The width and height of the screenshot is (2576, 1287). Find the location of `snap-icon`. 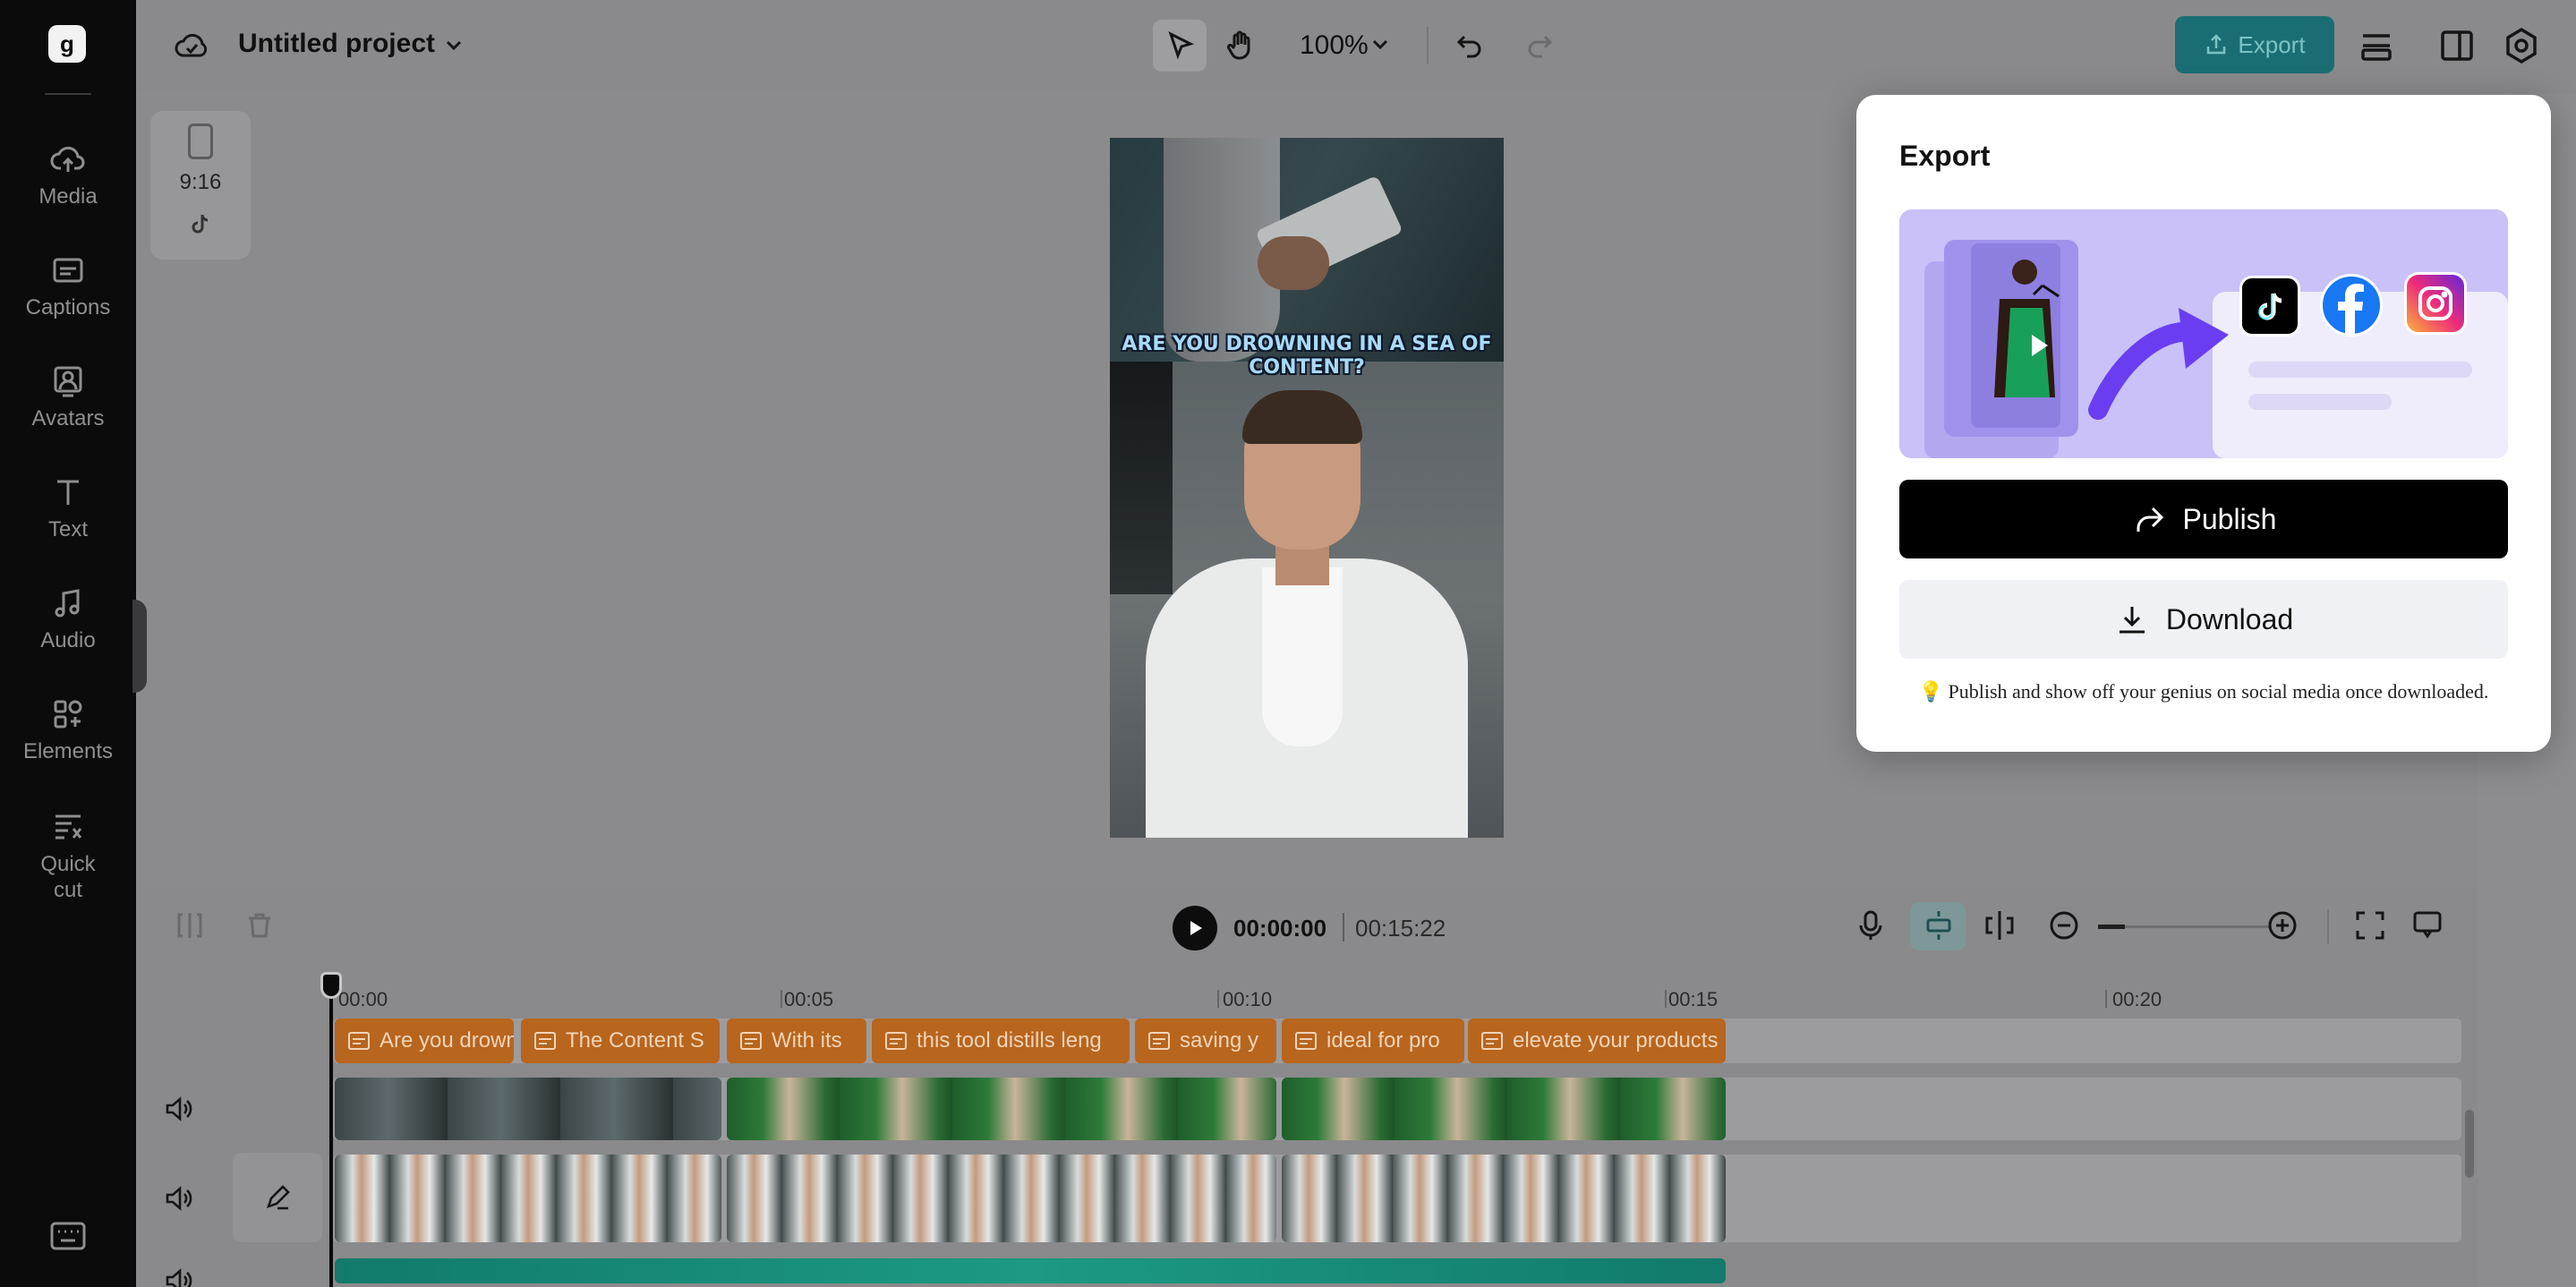

snap-icon is located at coordinates (1938, 925).